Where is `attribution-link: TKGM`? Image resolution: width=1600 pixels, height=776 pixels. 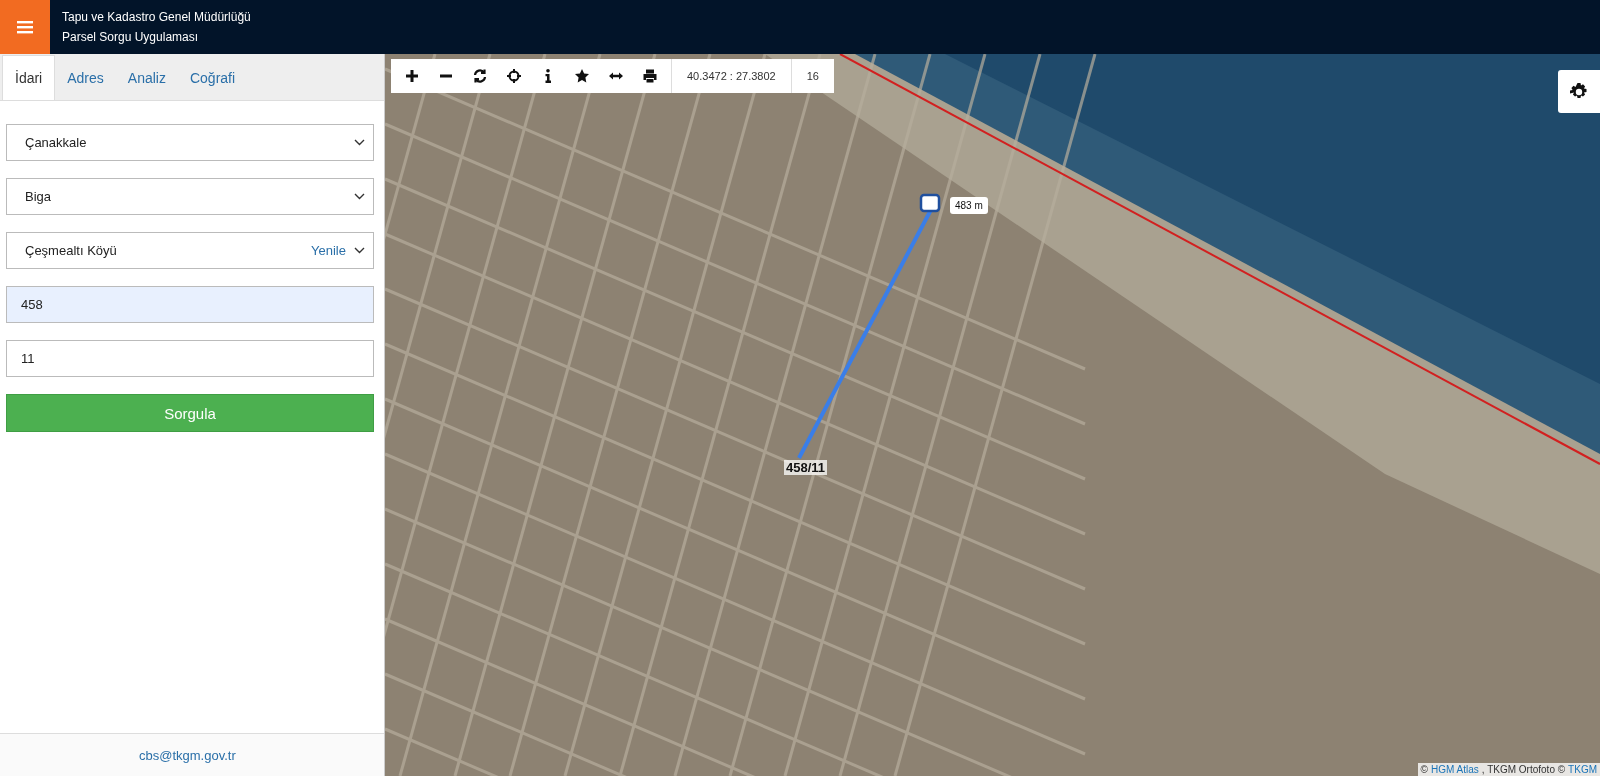 attribution-link: TKGM is located at coordinates (1582, 769).